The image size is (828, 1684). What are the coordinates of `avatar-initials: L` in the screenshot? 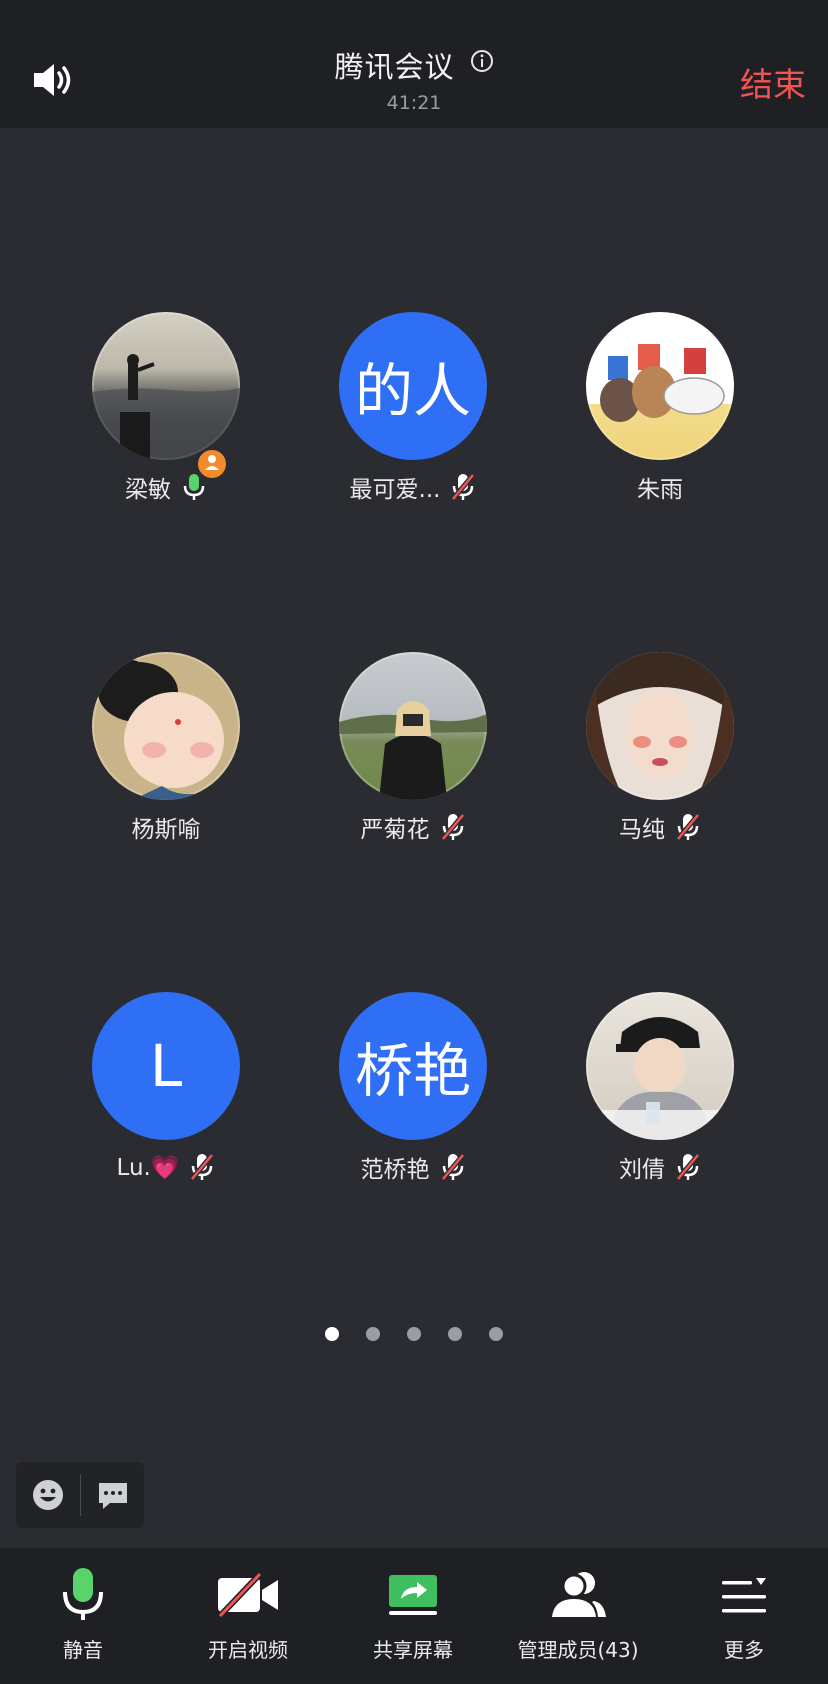 It's located at (166, 1066).